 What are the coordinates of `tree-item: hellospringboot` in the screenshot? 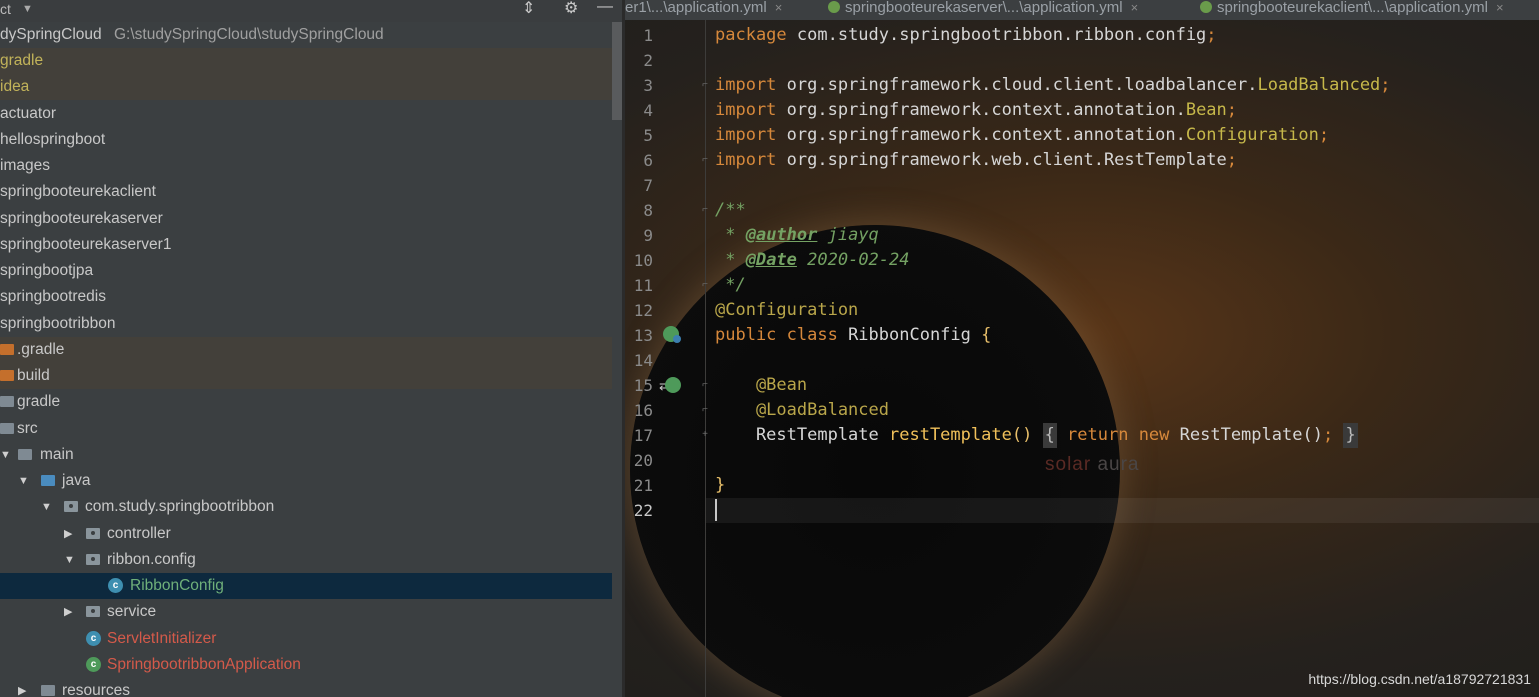 It's located at (306, 140).